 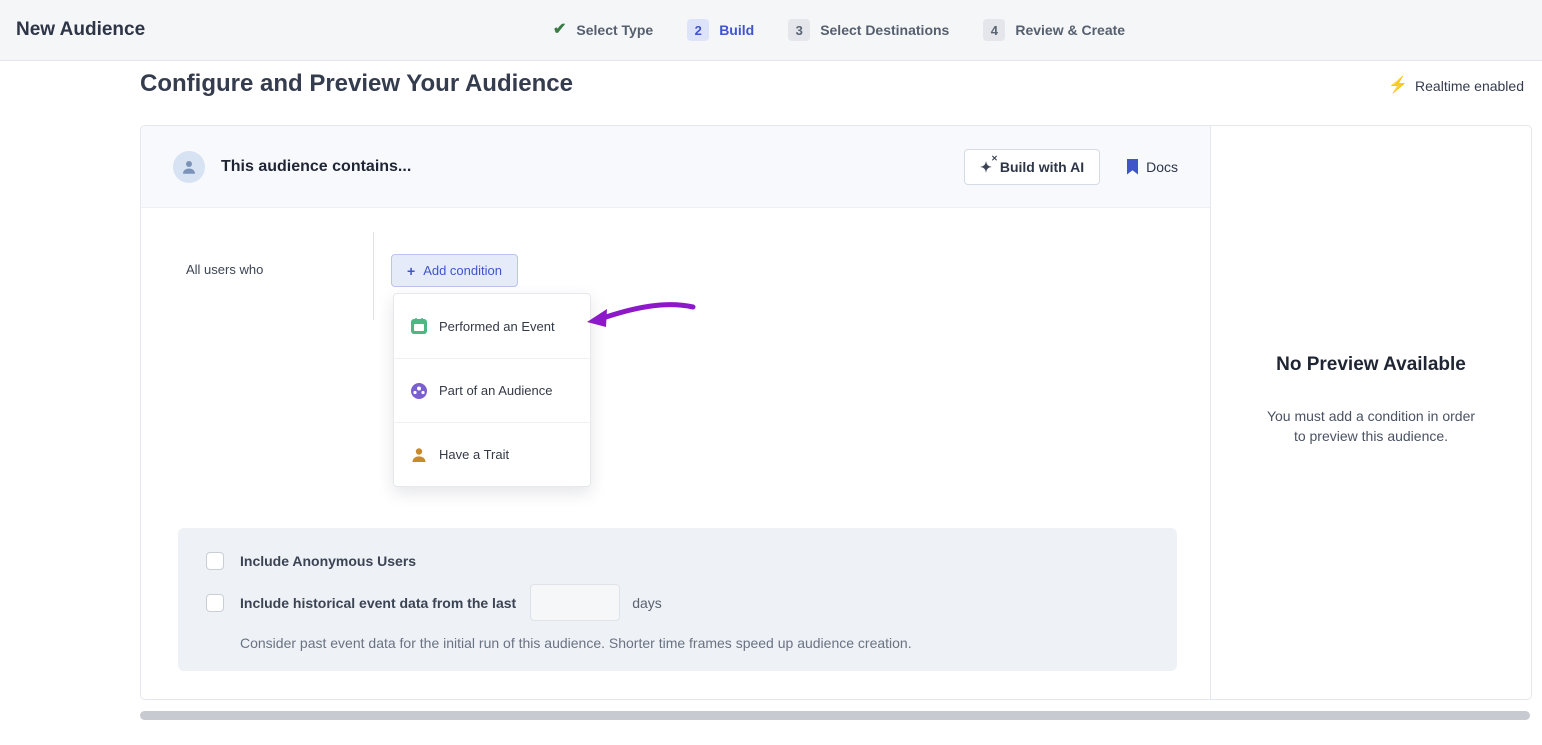 What do you see at coordinates (994, 30) in the screenshot?
I see `step-number: 4` at bounding box center [994, 30].